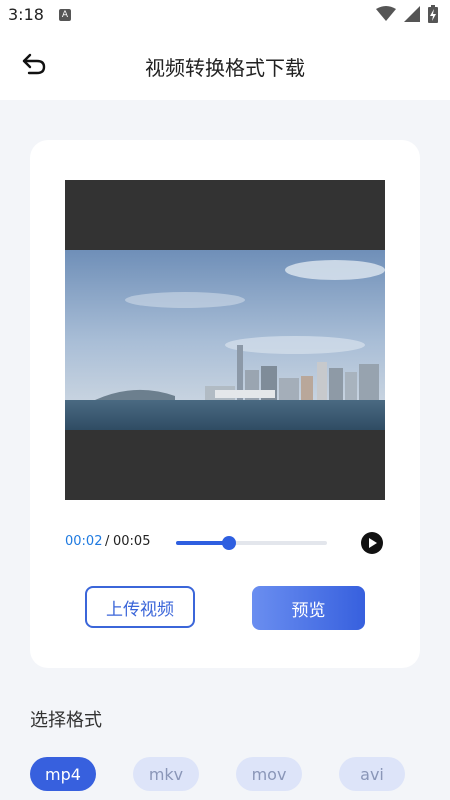  What do you see at coordinates (26, 14) in the screenshot?
I see `status-time: 3:18` at bounding box center [26, 14].